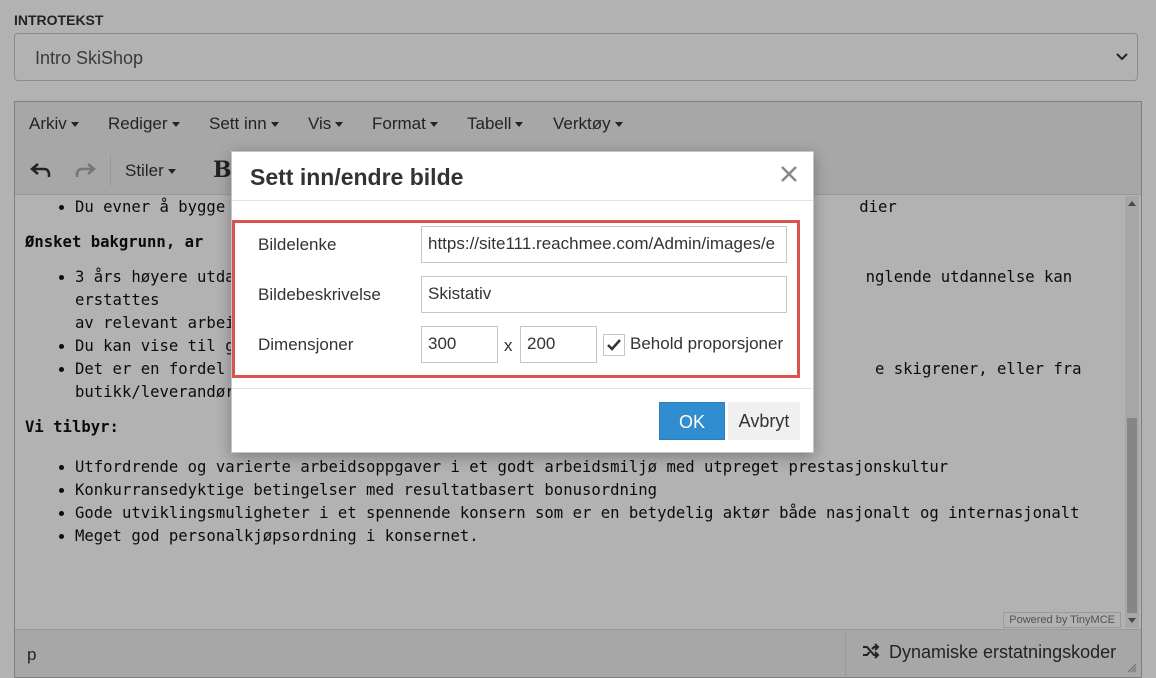 The image size is (1156, 678). What do you see at coordinates (297, 244) in the screenshot?
I see `image-link-label: Bildelenke` at bounding box center [297, 244].